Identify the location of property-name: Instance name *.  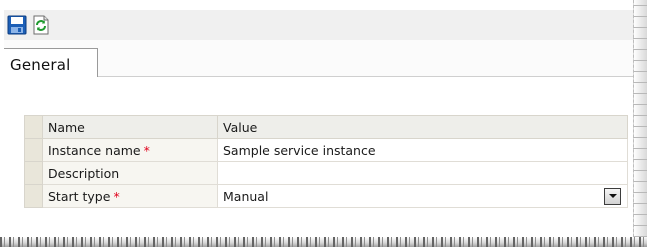
(130, 150).